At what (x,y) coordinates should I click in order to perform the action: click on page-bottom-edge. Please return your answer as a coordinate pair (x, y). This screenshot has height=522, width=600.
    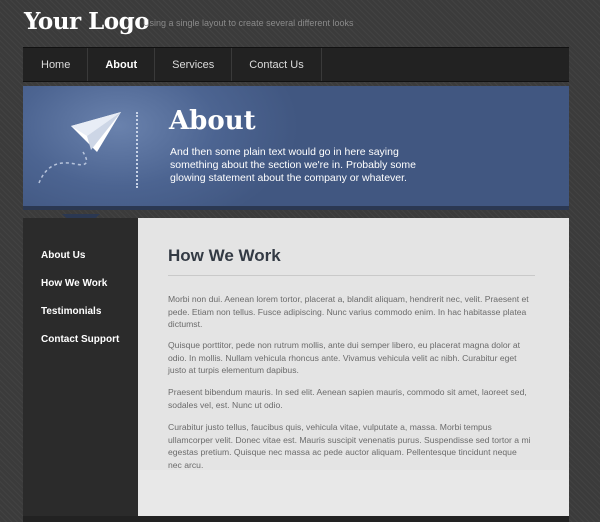
    Looking at the image, I should click on (296, 519).